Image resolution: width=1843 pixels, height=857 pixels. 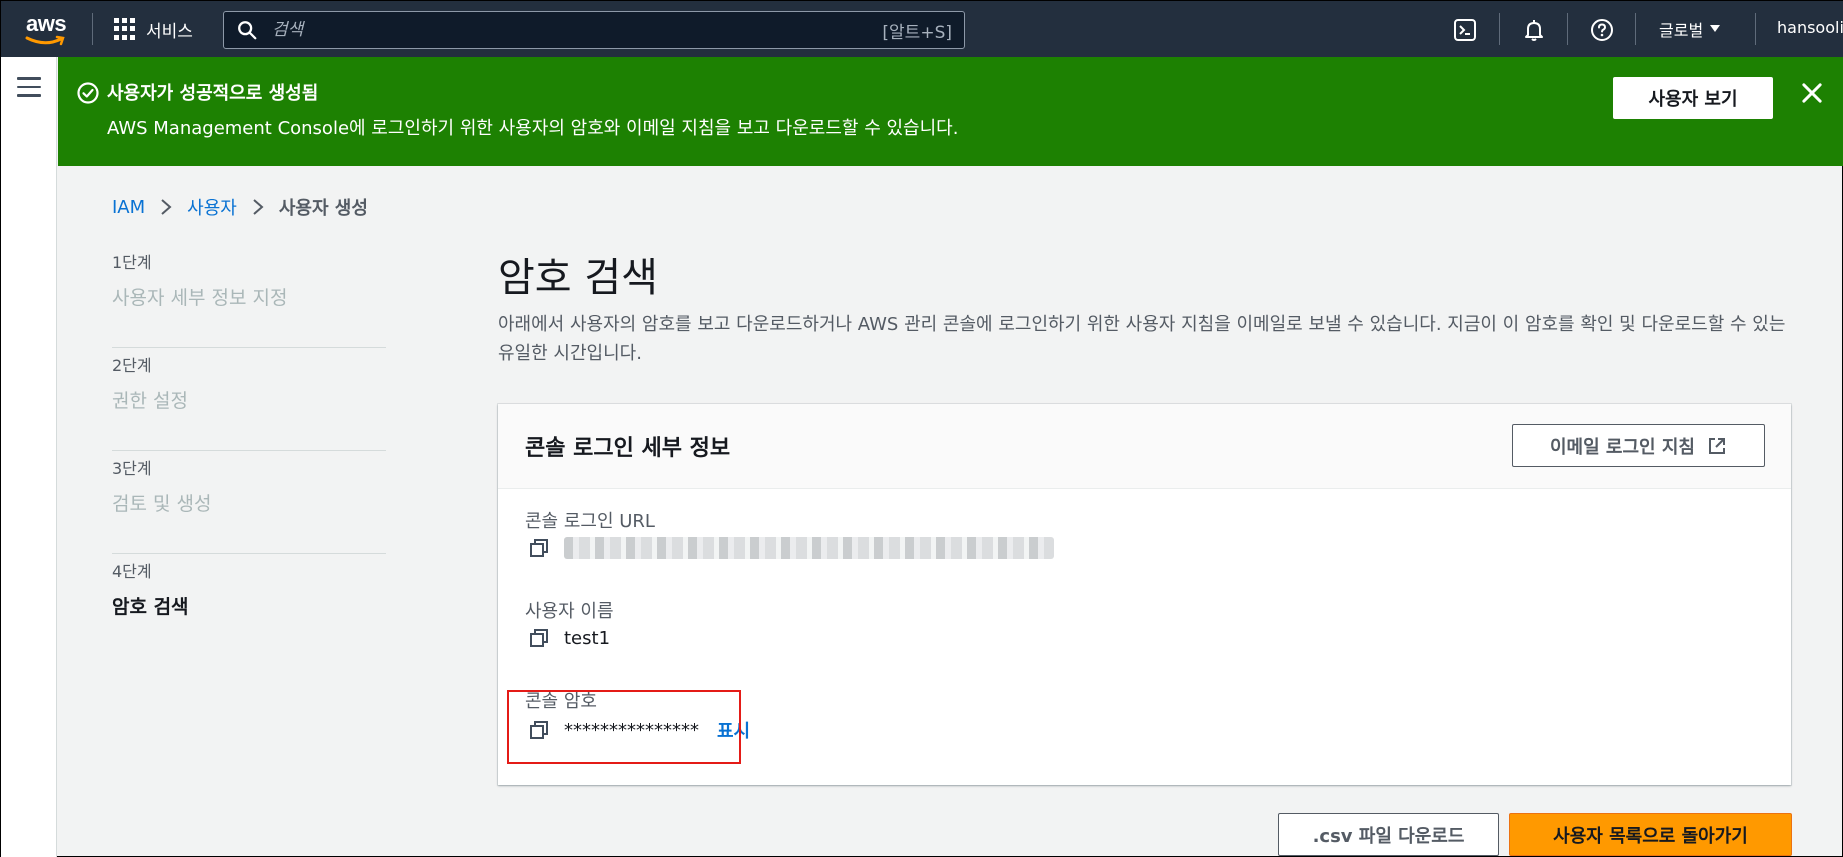 I want to click on console-url-row, so click(x=791, y=548).